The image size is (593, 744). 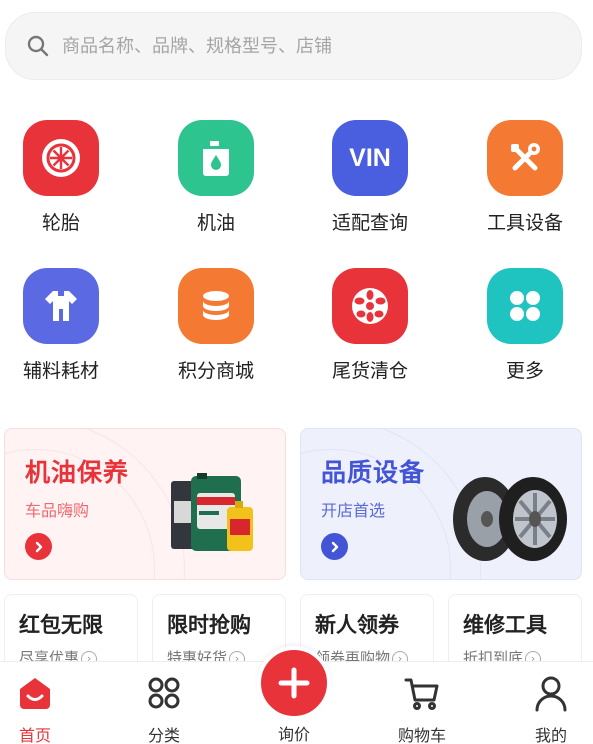 I want to click on tab-category: 分类, so click(x=164, y=703).